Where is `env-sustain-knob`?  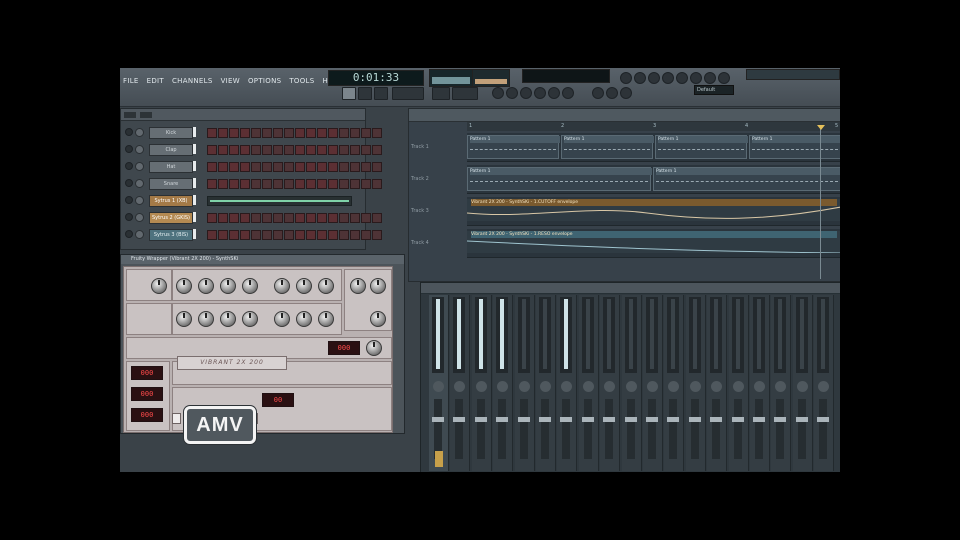
env-sustain-knob is located at coordinates (282, 319).